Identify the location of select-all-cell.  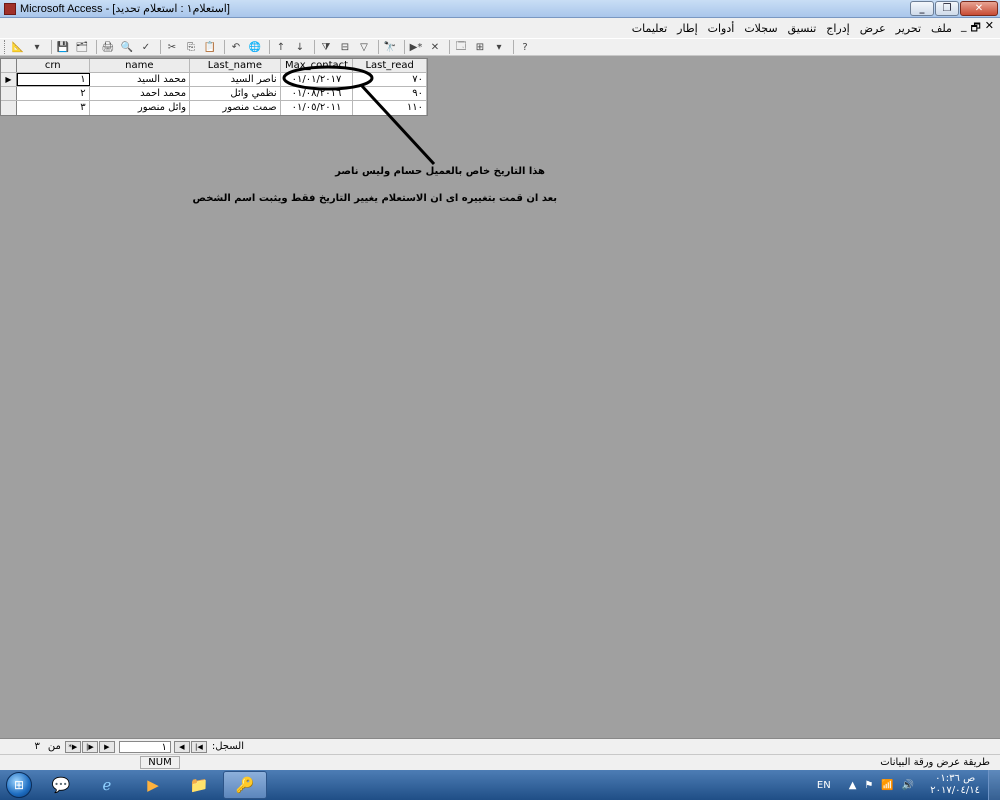
(9, 65).